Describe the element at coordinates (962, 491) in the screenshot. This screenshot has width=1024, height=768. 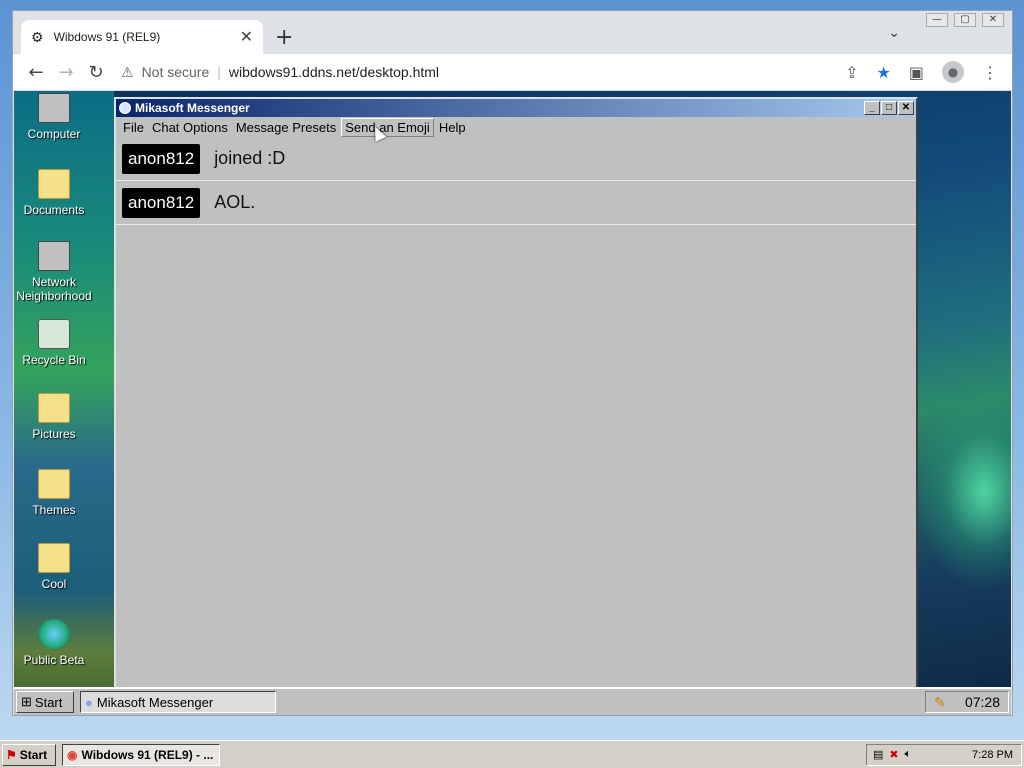
I see `wallpaper-aurora` at that location.